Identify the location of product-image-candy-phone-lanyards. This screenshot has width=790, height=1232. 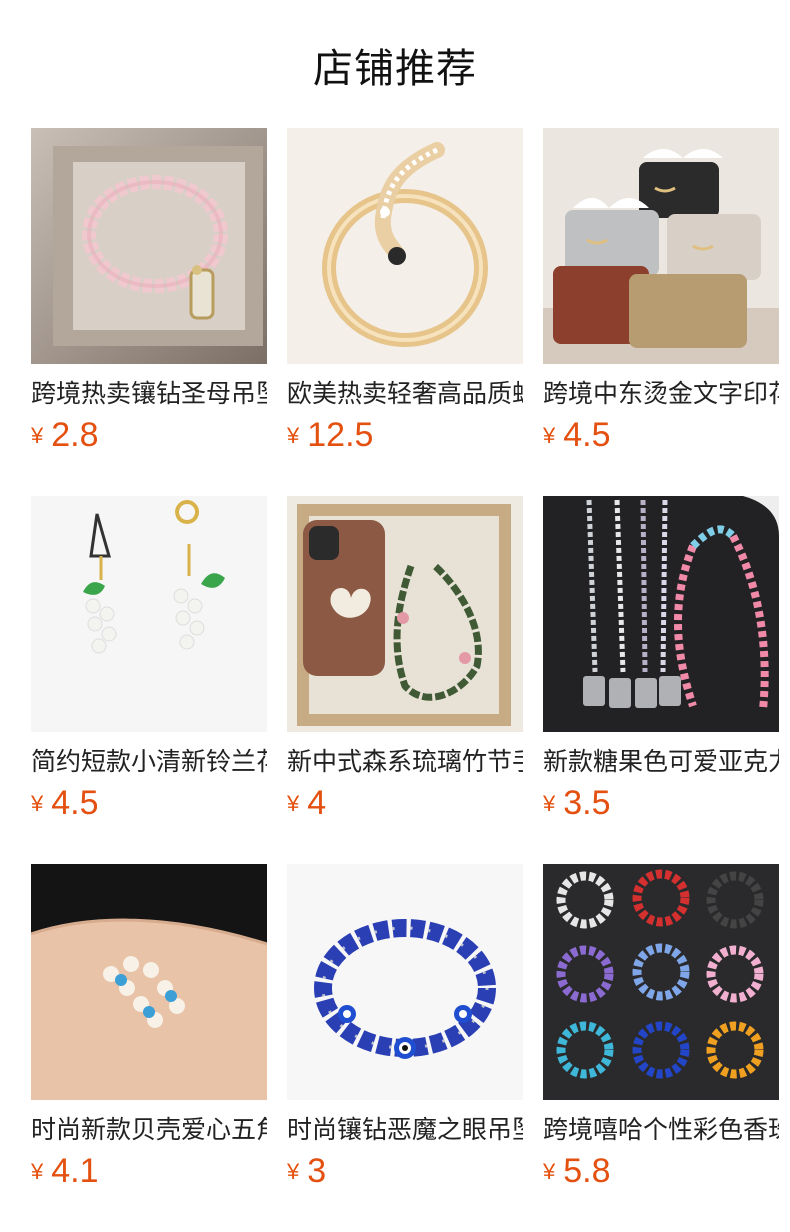
(661, 614).